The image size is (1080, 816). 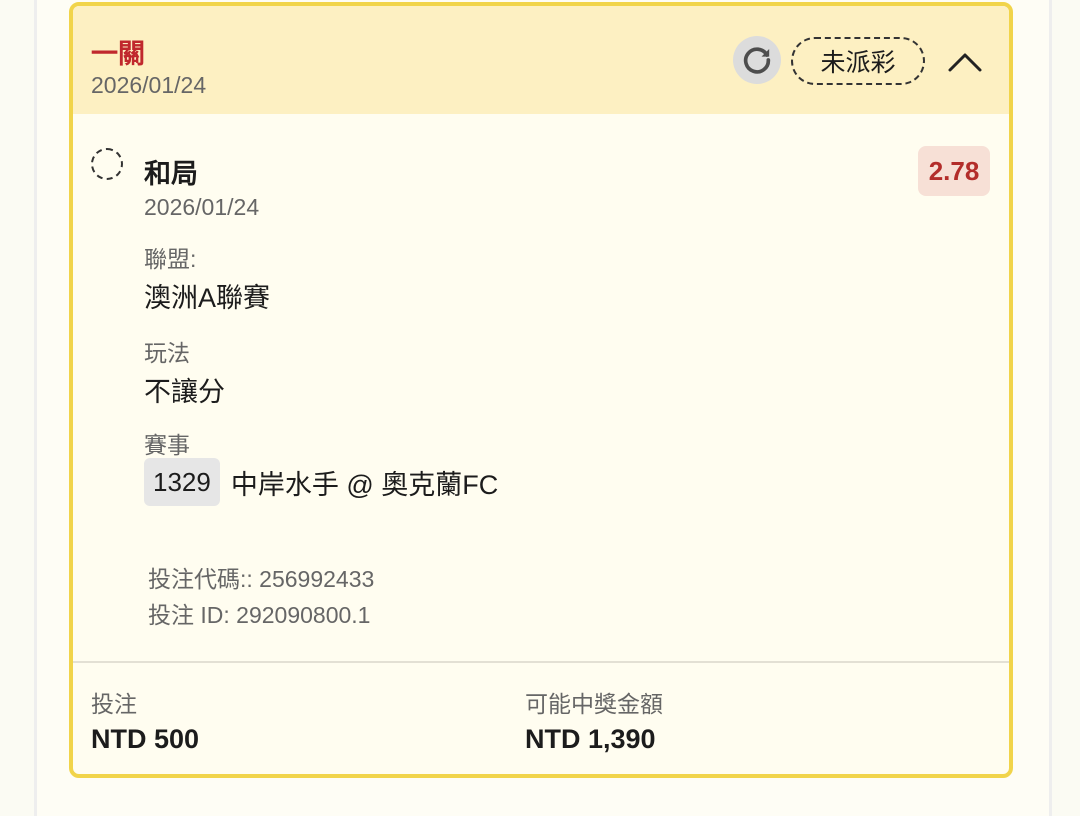 I want to click on chevron-up-icon, so click(x=965, y=62).